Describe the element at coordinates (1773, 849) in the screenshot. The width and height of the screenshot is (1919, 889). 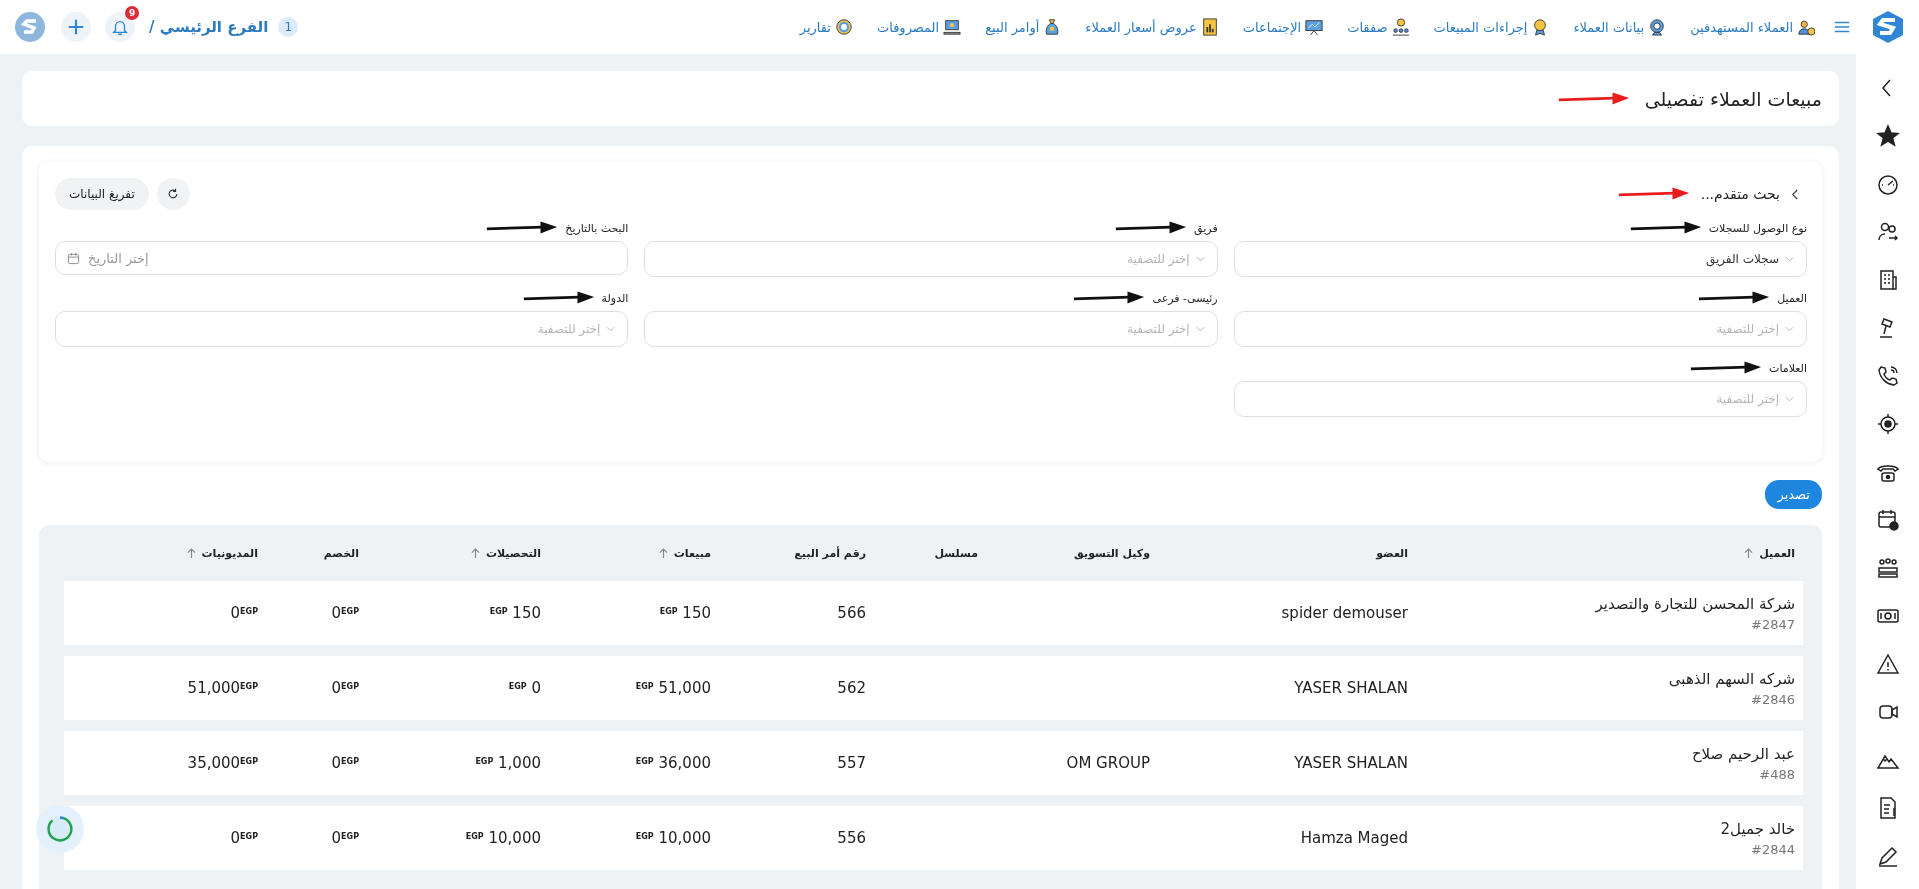
I see `client-id: #2844` at that location.